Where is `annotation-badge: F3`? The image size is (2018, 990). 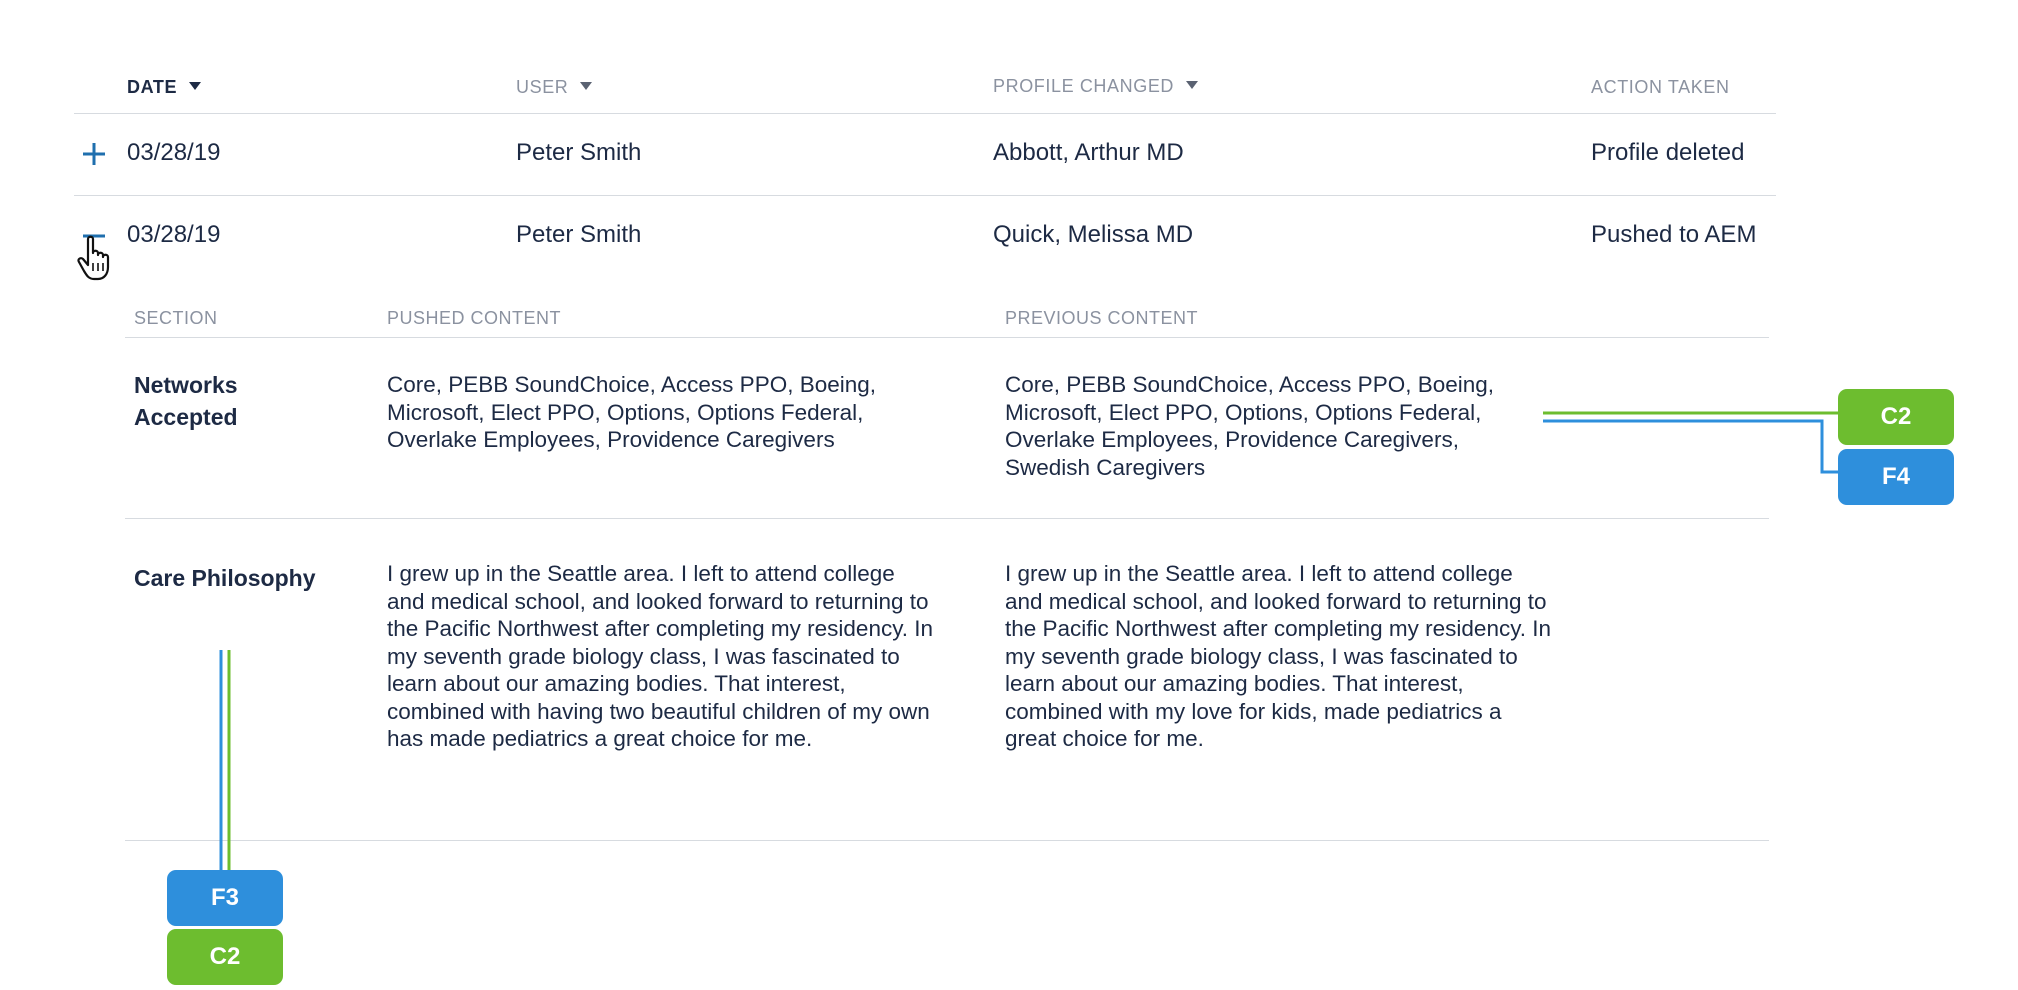 annotation-badge: F3 is located at coordinates (225, 898).